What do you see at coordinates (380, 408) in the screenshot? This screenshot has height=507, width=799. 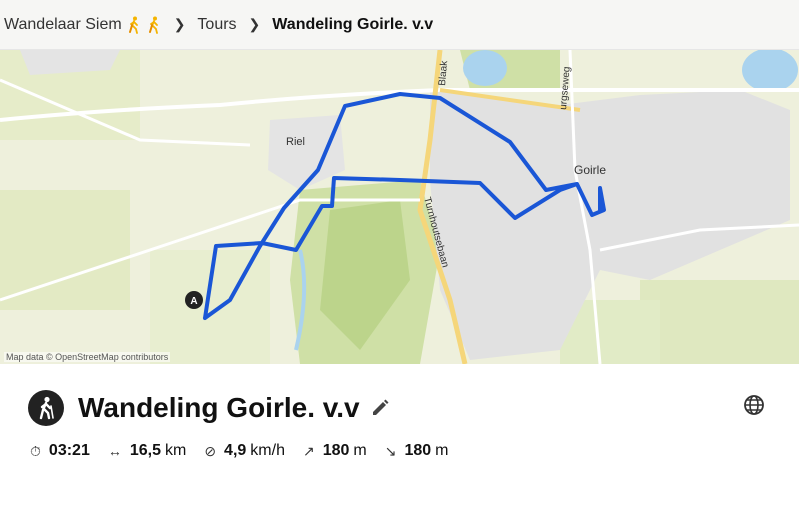 I see `edit-pencil-icon` at bounding box center [380, 408].